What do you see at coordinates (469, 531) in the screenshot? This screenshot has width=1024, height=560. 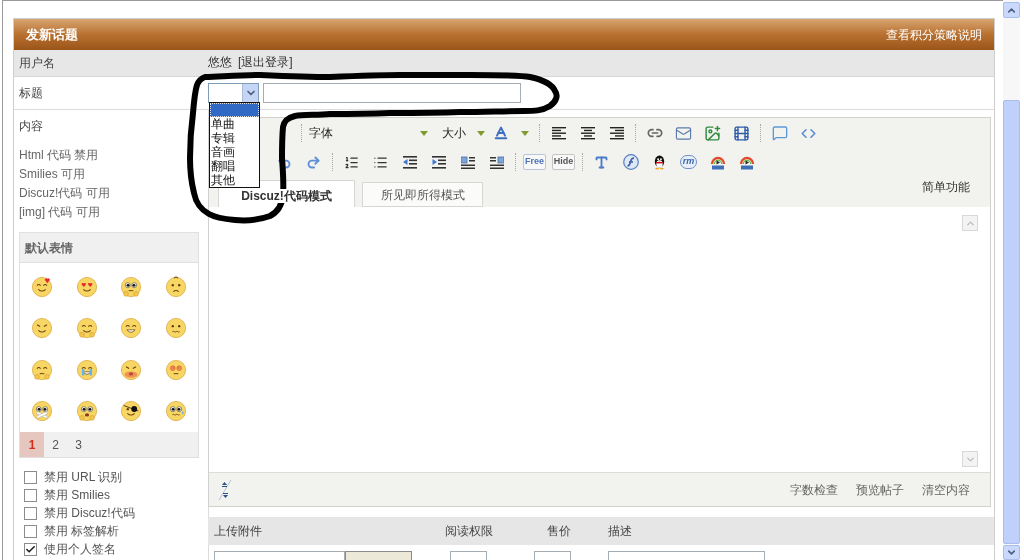 I see `attachments-column-heading: 阅读权限` at bounding box center [469, 531].